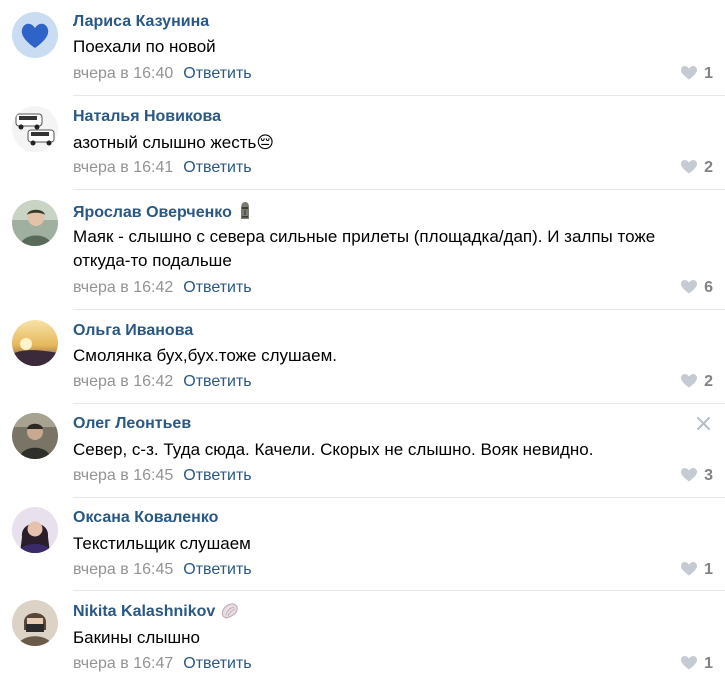  Describe the element at coordinates (35, 129) in the screenshot. I see `cars-avatar-icon` at that location.